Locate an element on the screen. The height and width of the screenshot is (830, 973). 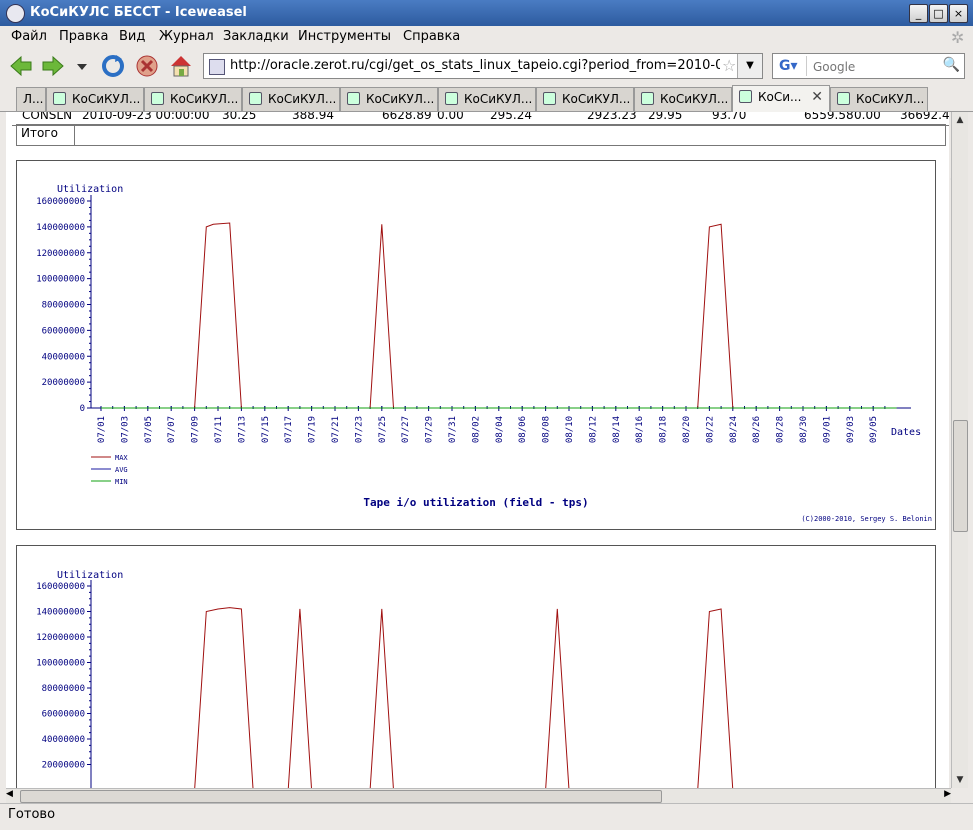
vertical-scroll-thumb is located at coordinates (960, 476).